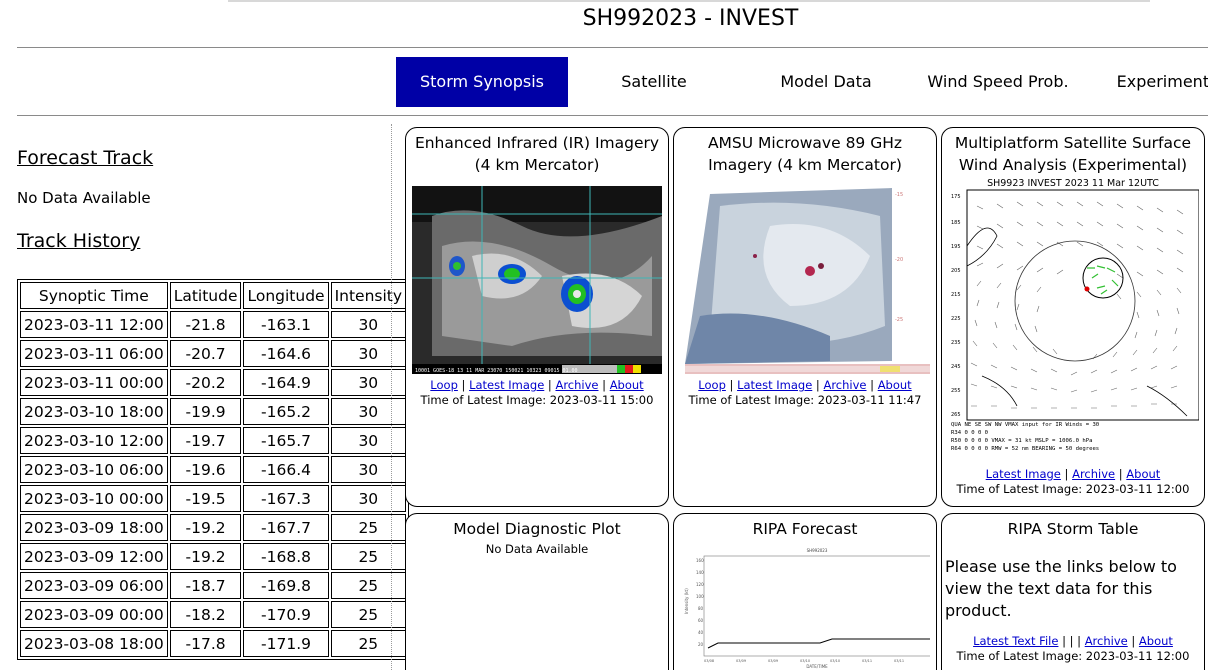  What do you see at coordinates (773, 661) in the screenshot?
I see `svg-text: 03/09` at bounding box center [773, 661].